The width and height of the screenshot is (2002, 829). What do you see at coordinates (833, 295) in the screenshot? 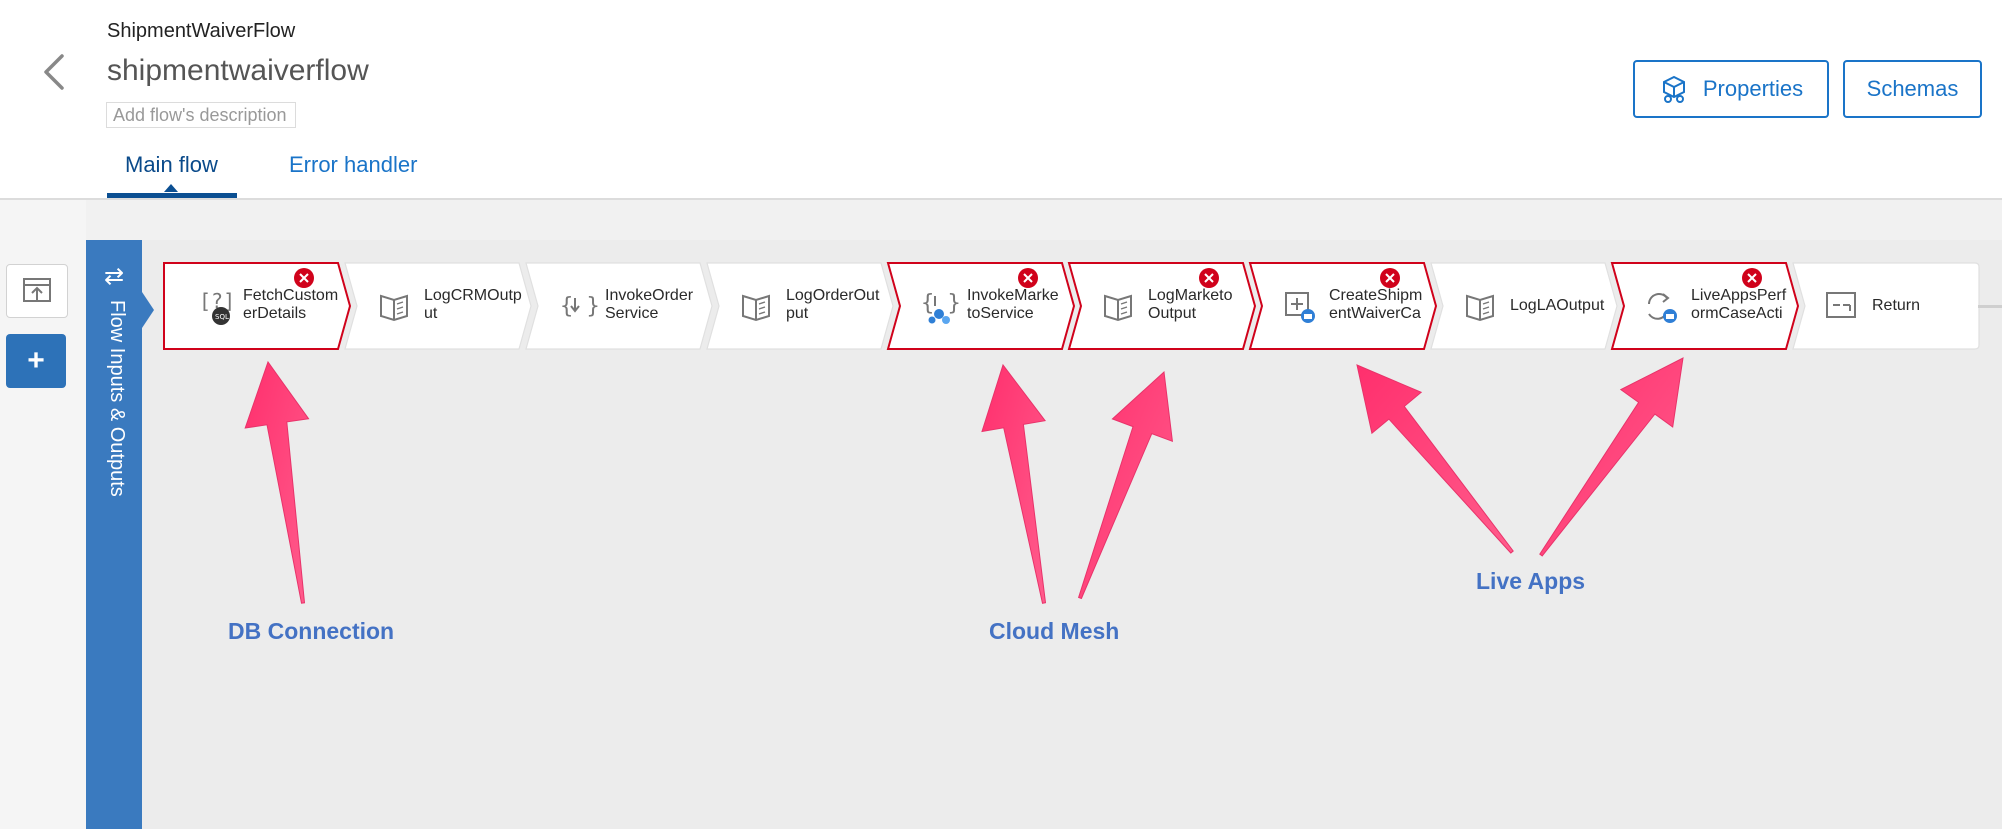
I see `flow-step-label-line: LogOrderOut` at bounding box center [833, 295].